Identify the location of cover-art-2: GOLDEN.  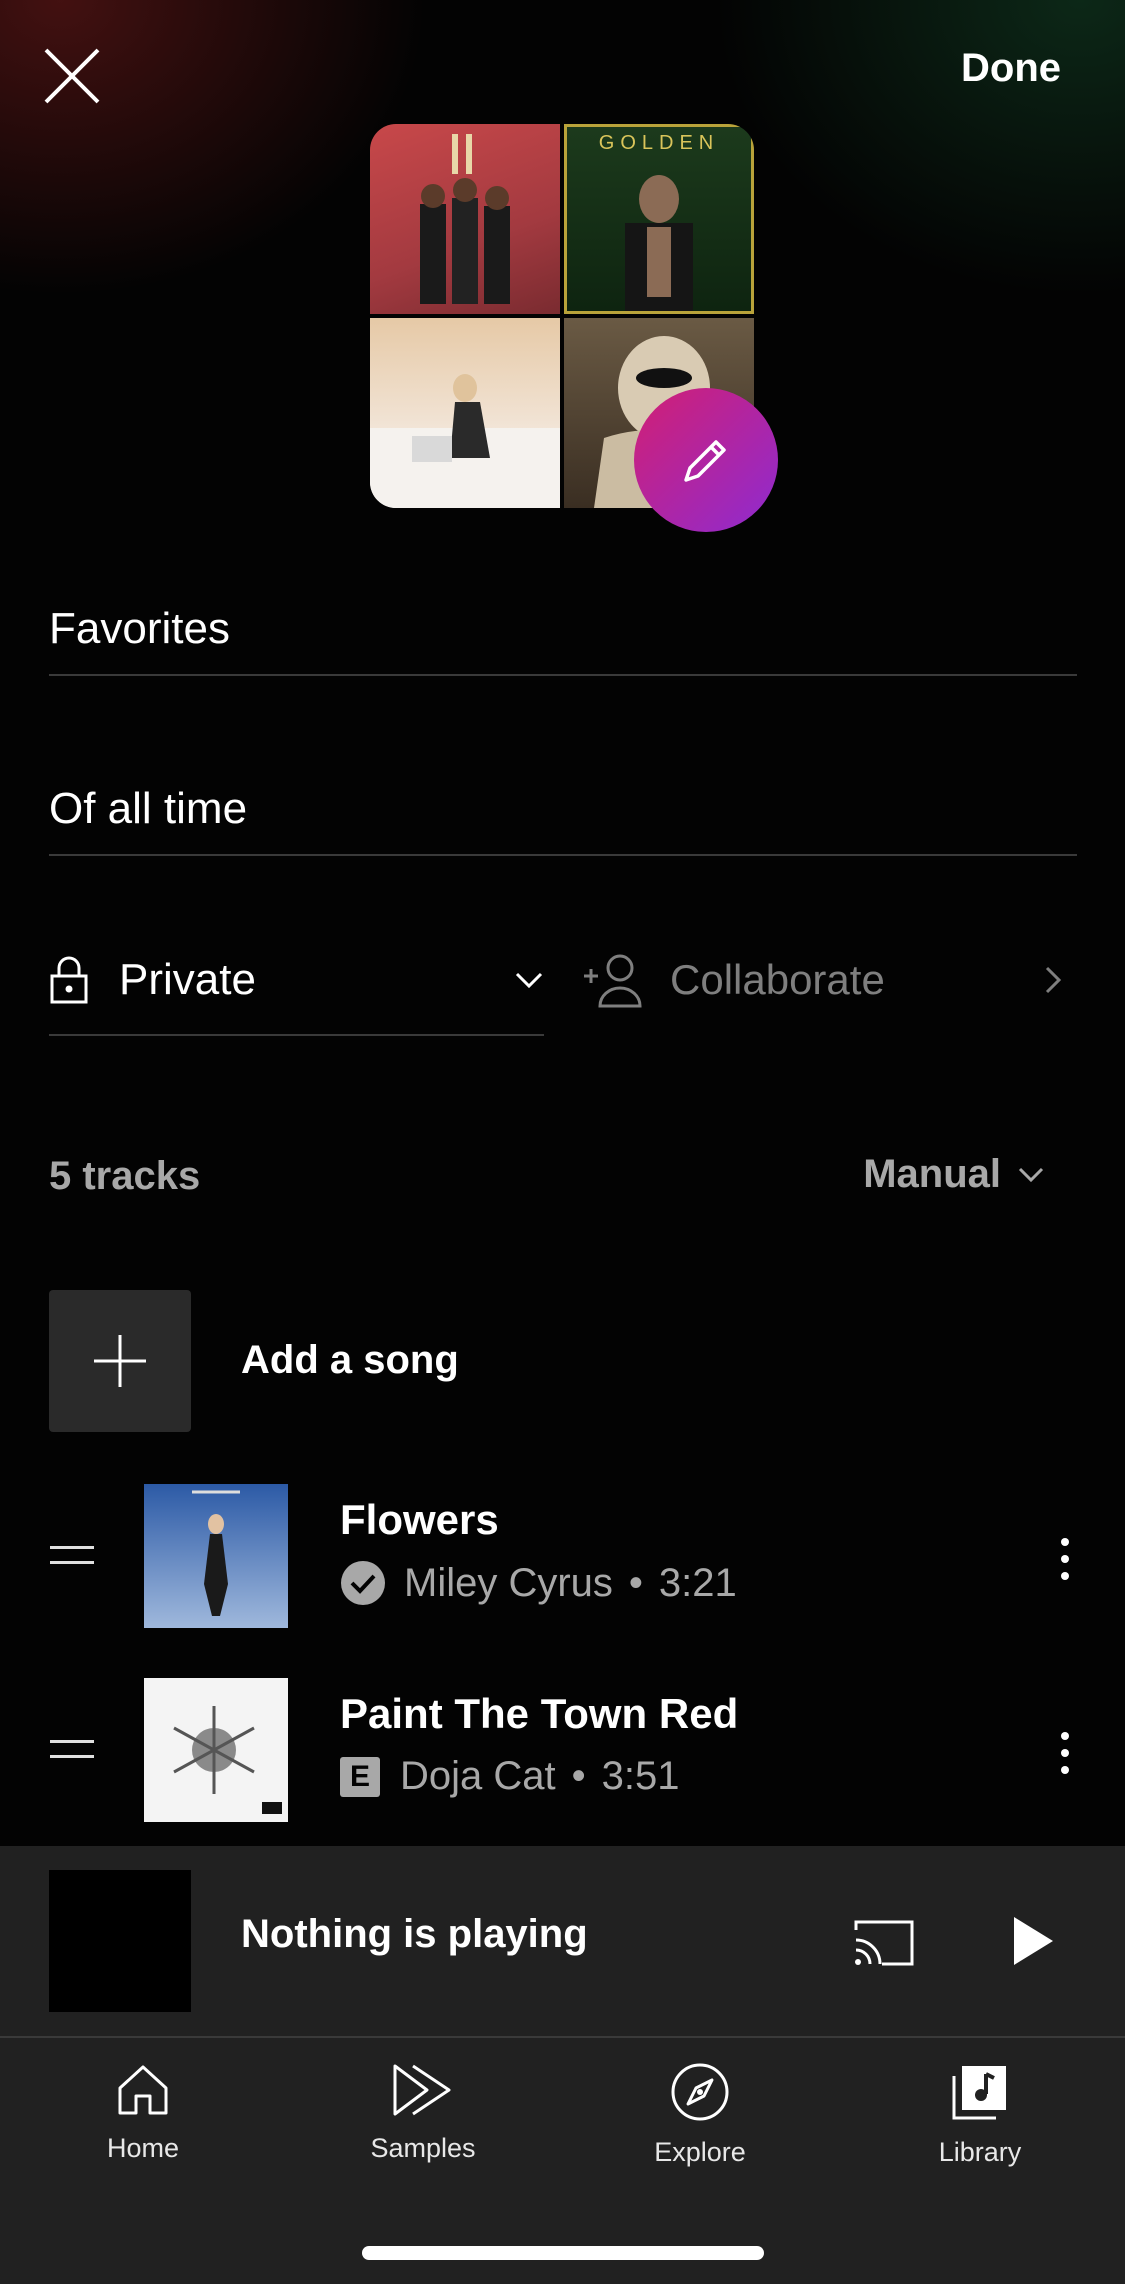
(659, 219).